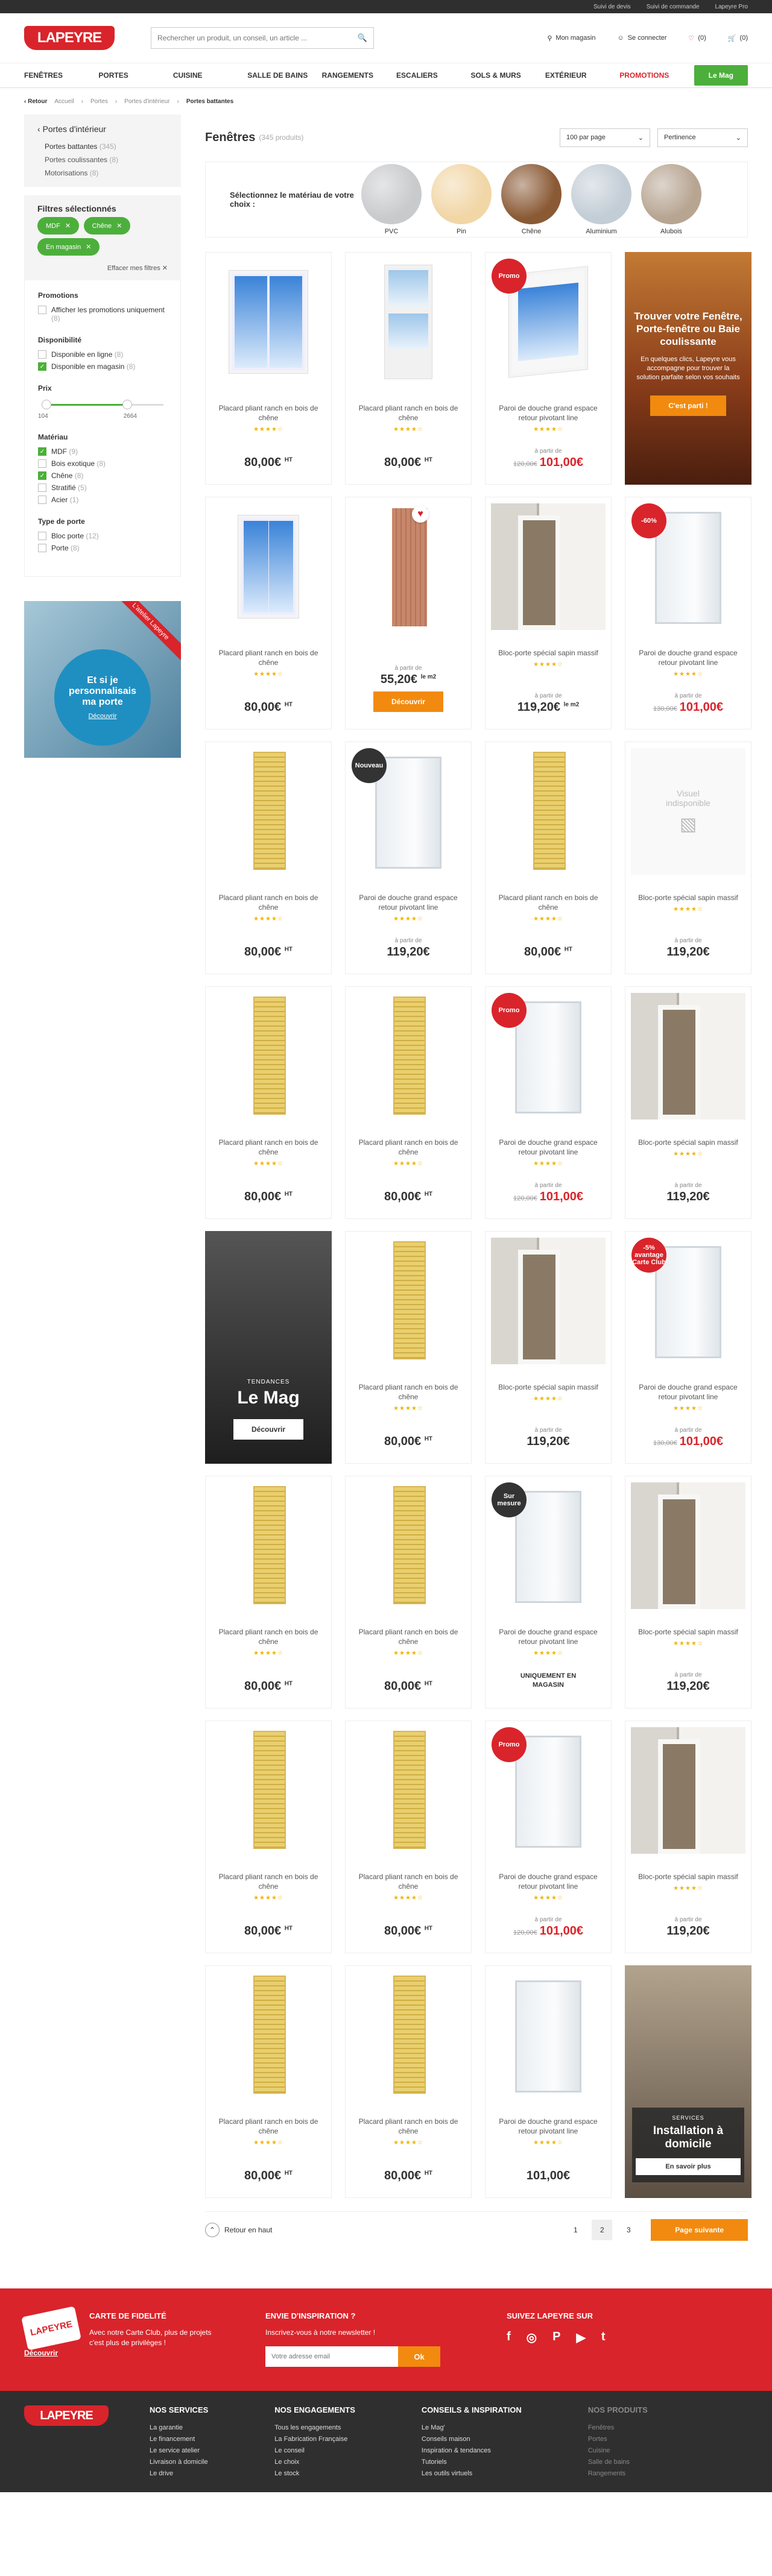 Image resolution: width=772 pixels, height=2576 pixels. Describe the element at coordinates (472, 2462) in the screenshot. I see `footer-link: Tutoriels` at that location.